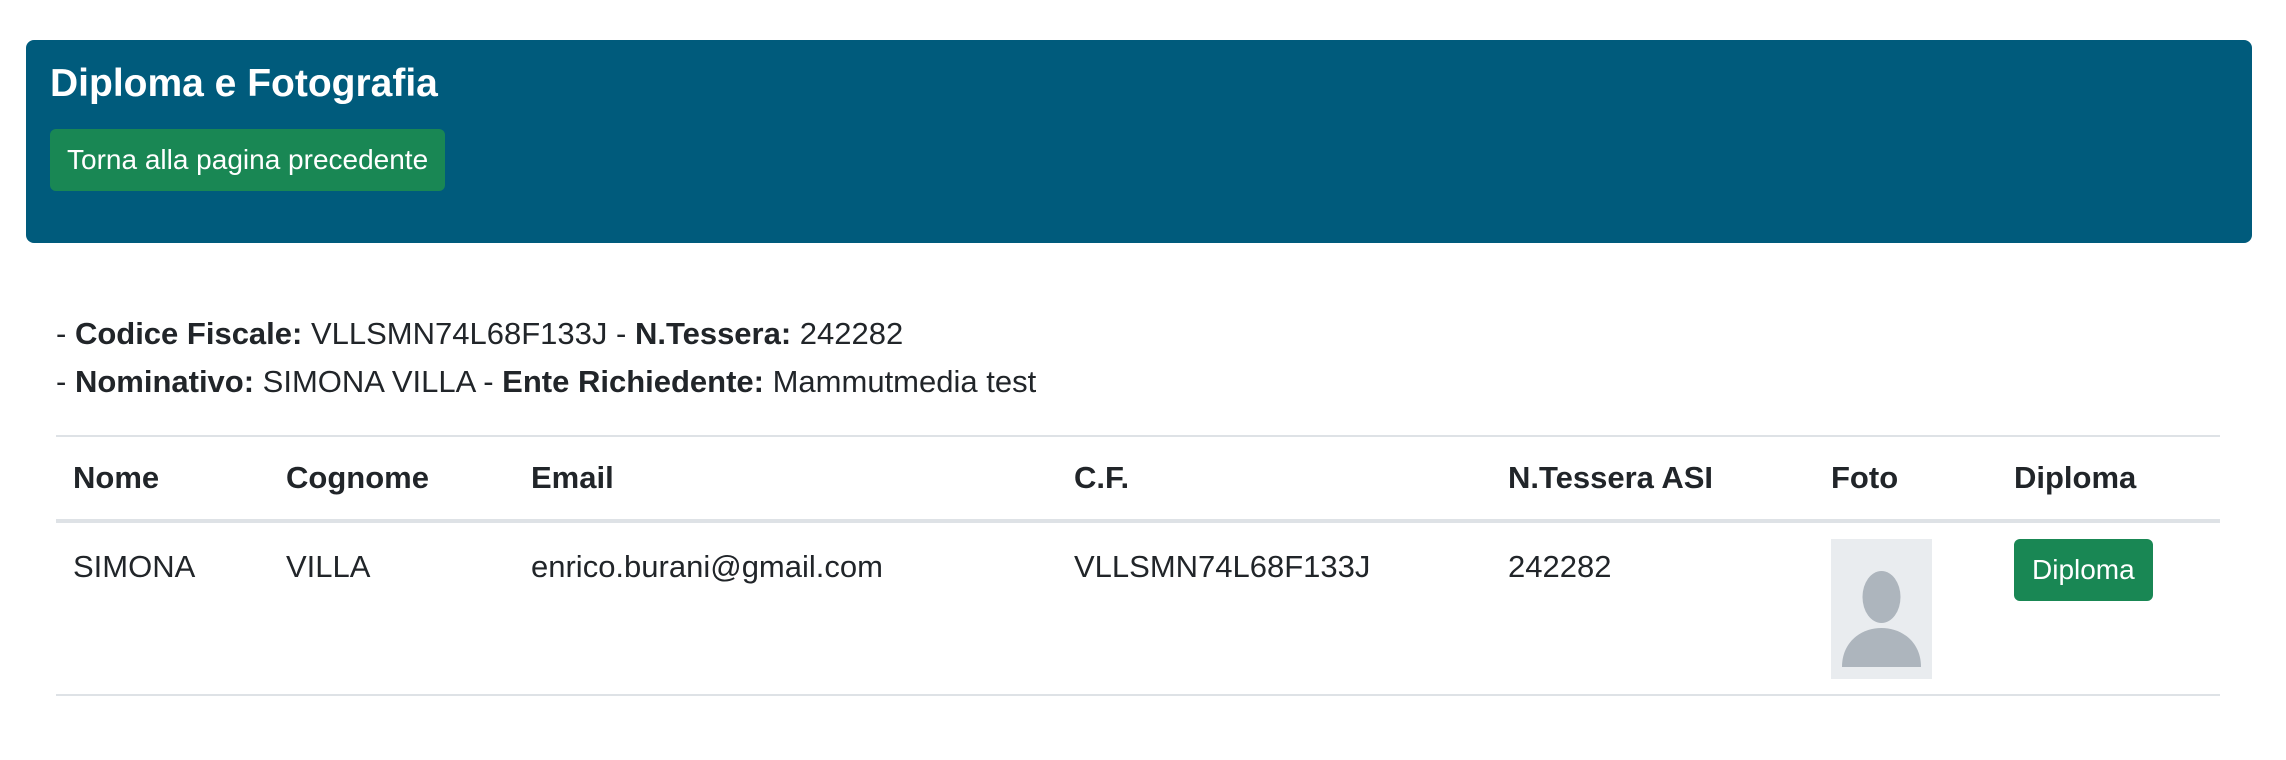 The height and width of the screenshot is (760, 2286). I want to click on cell-email: enrico.burani@gmail.com, so click(785, 608).